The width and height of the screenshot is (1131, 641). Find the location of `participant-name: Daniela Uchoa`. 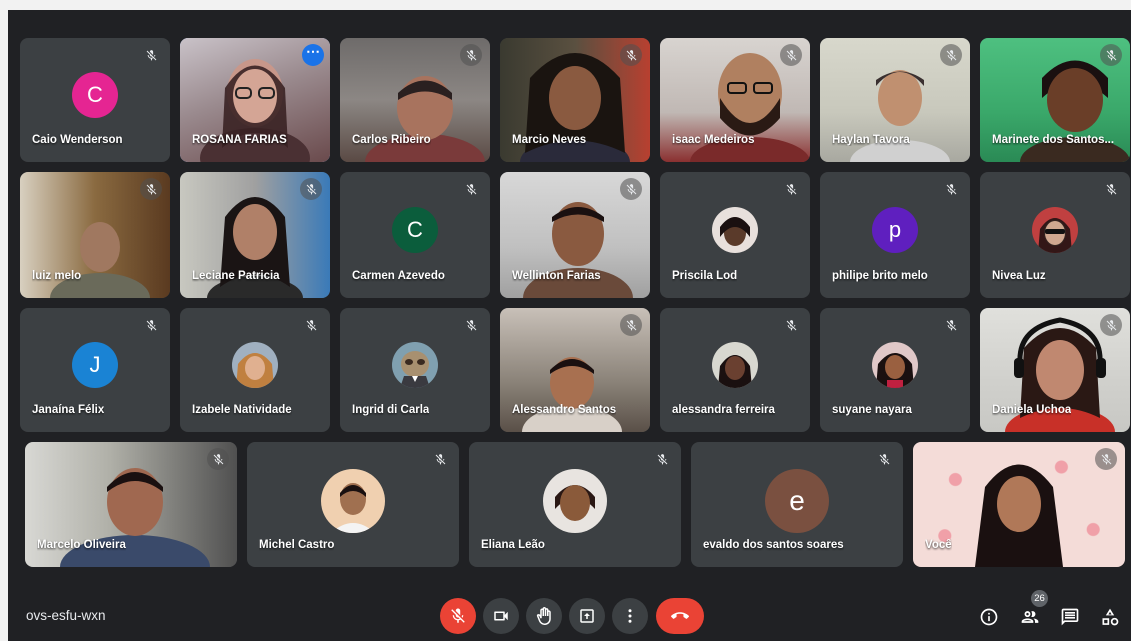

participant-name: Daniela Uchoa is located at coordinates (1032, 410).